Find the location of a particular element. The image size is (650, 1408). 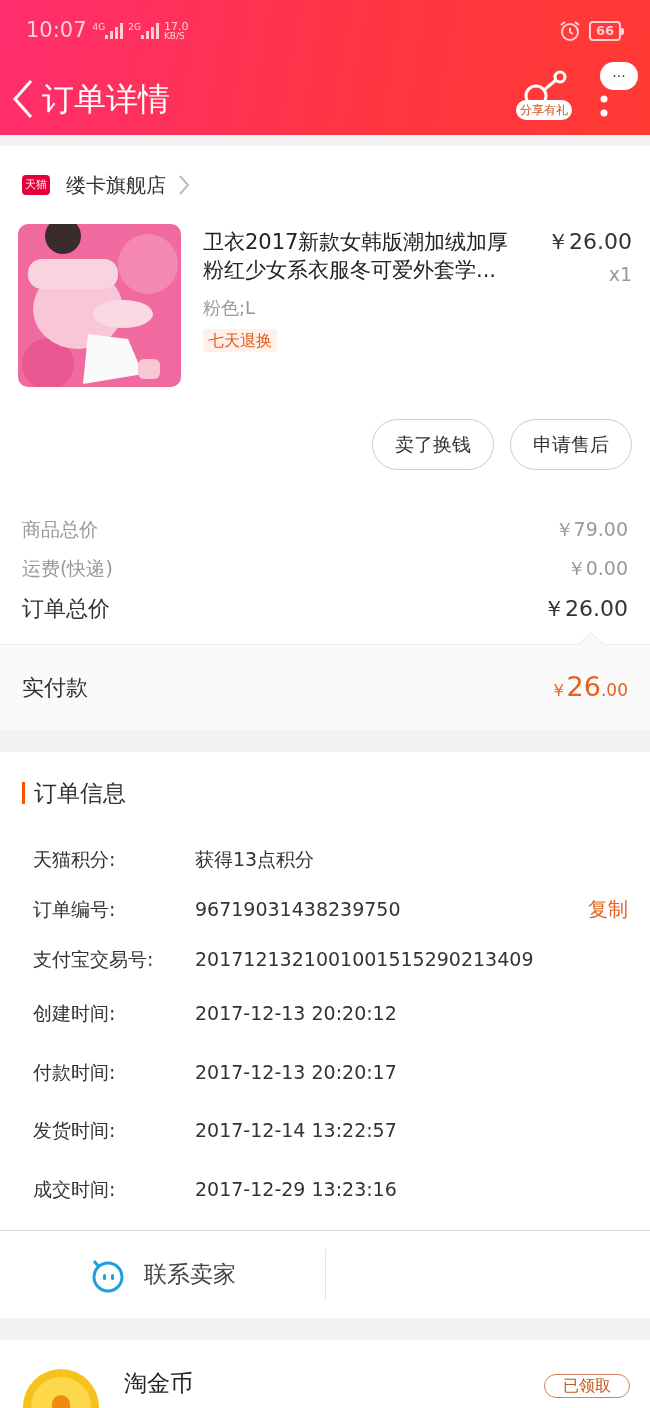

copy-link: 复制 is located at coordinates (608, 909).